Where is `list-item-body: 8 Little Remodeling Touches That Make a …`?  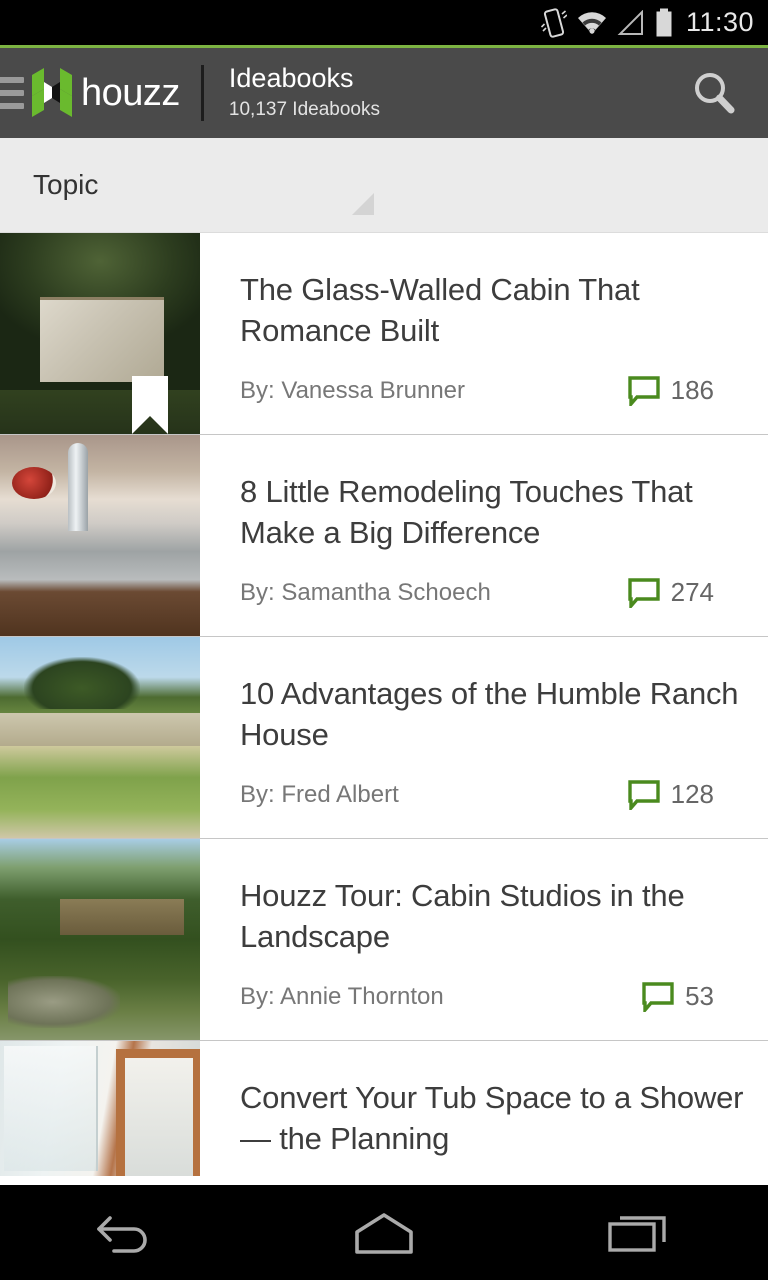
list-item-body: 8 Little Remodeling Touches That Make a … is located at coordinates (484, 535).